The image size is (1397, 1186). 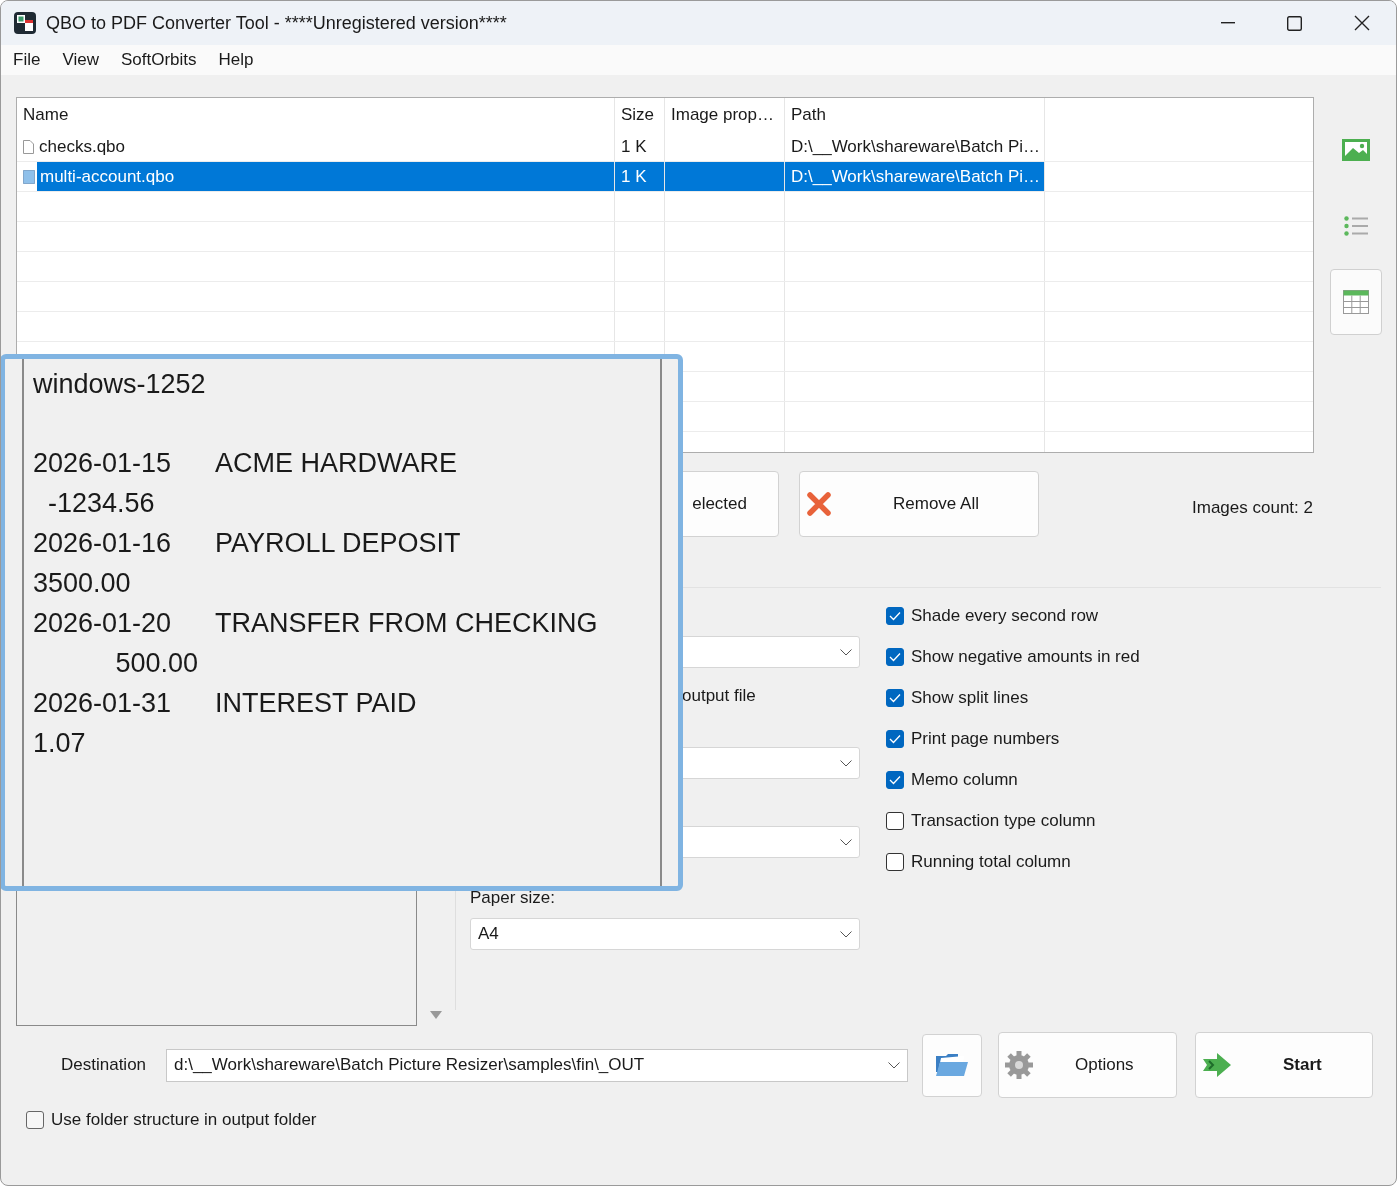 What do you see at coordinates (101, 503) in the screenshot?
I see `amount-text: -1234.56` at bounding box center [101, 503].